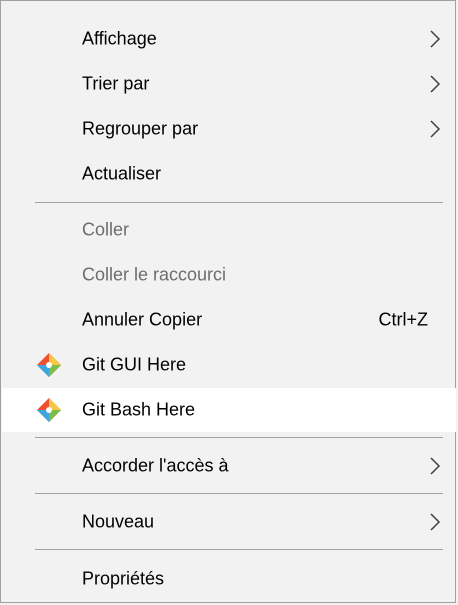 This screenshot has height=605, width=458. I want to click on menu-item-shortcut: Ctrl+Z, so click(403, 319).